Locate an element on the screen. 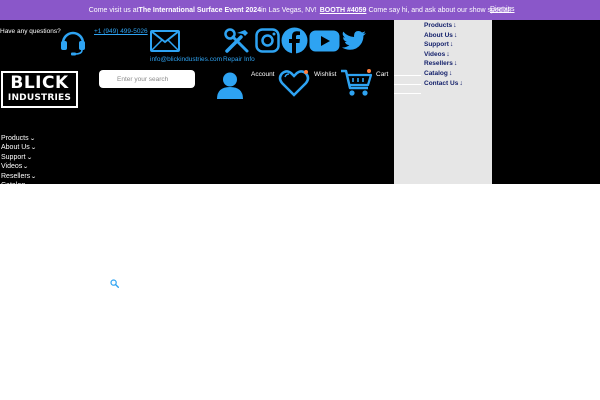 Image resolution: width=600 pixels, height=400 pixels. repair-info-link: Repair Info is located at coordinates (239, 59).